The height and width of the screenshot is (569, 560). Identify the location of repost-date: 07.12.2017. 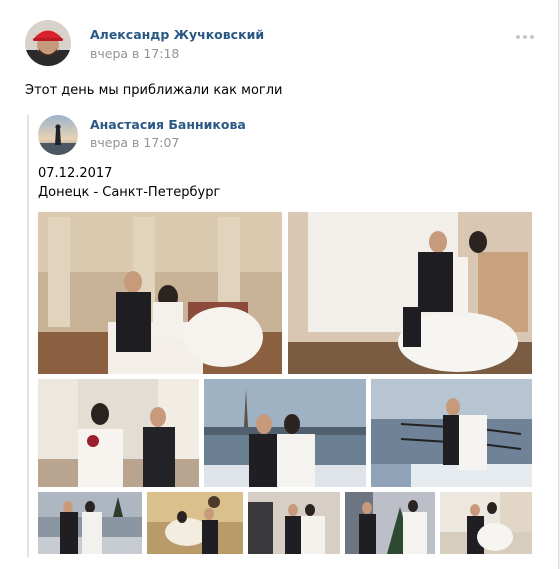
(75, 173).